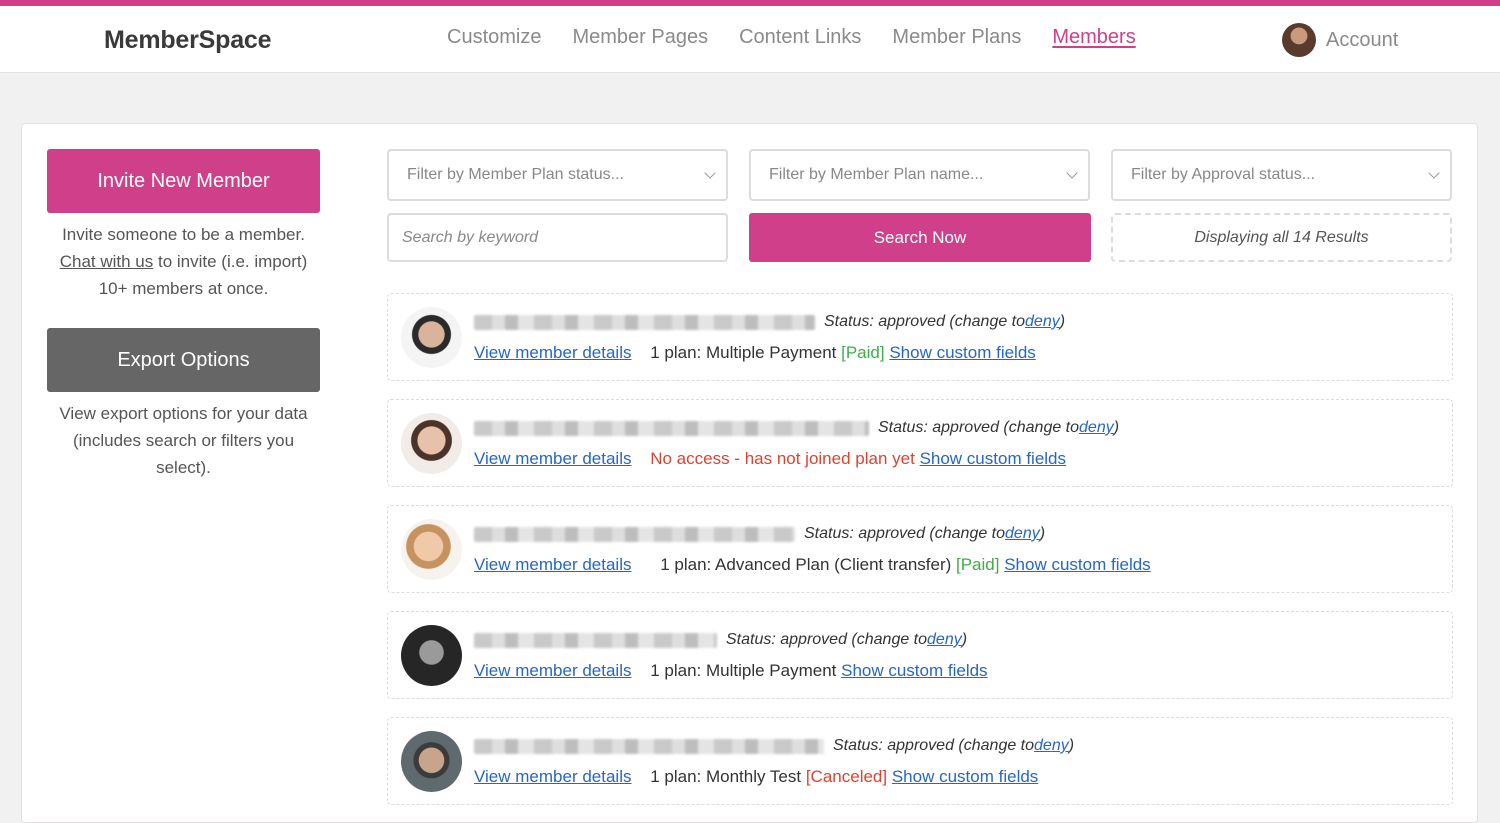 The width and height of the screenshot is (1500, 823). I want to click on memberspace-logo: MemberSpace, so click(188, 40).